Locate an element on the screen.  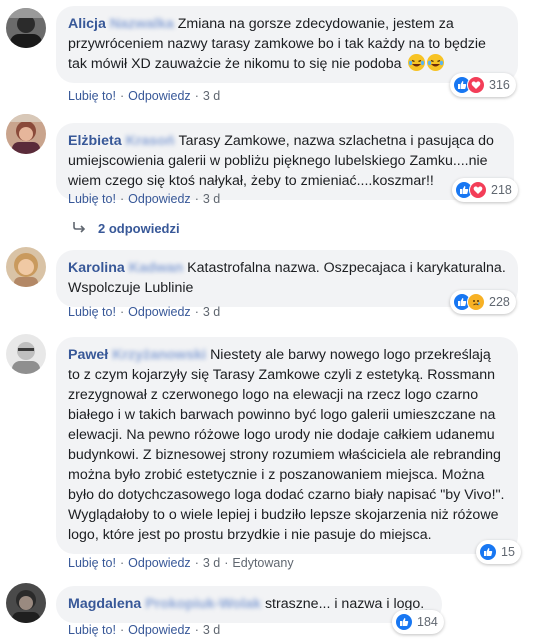
comment-author: Elżbieta is located at coordinates (95, 141).